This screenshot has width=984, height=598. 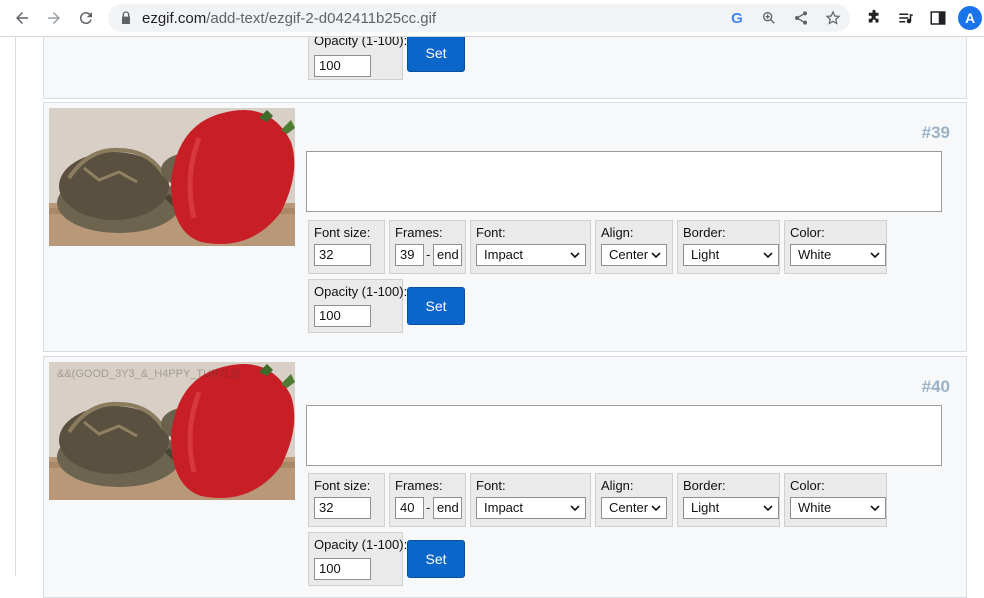 I want to click on set-button-previous: Set, so click(x=436, y=53).